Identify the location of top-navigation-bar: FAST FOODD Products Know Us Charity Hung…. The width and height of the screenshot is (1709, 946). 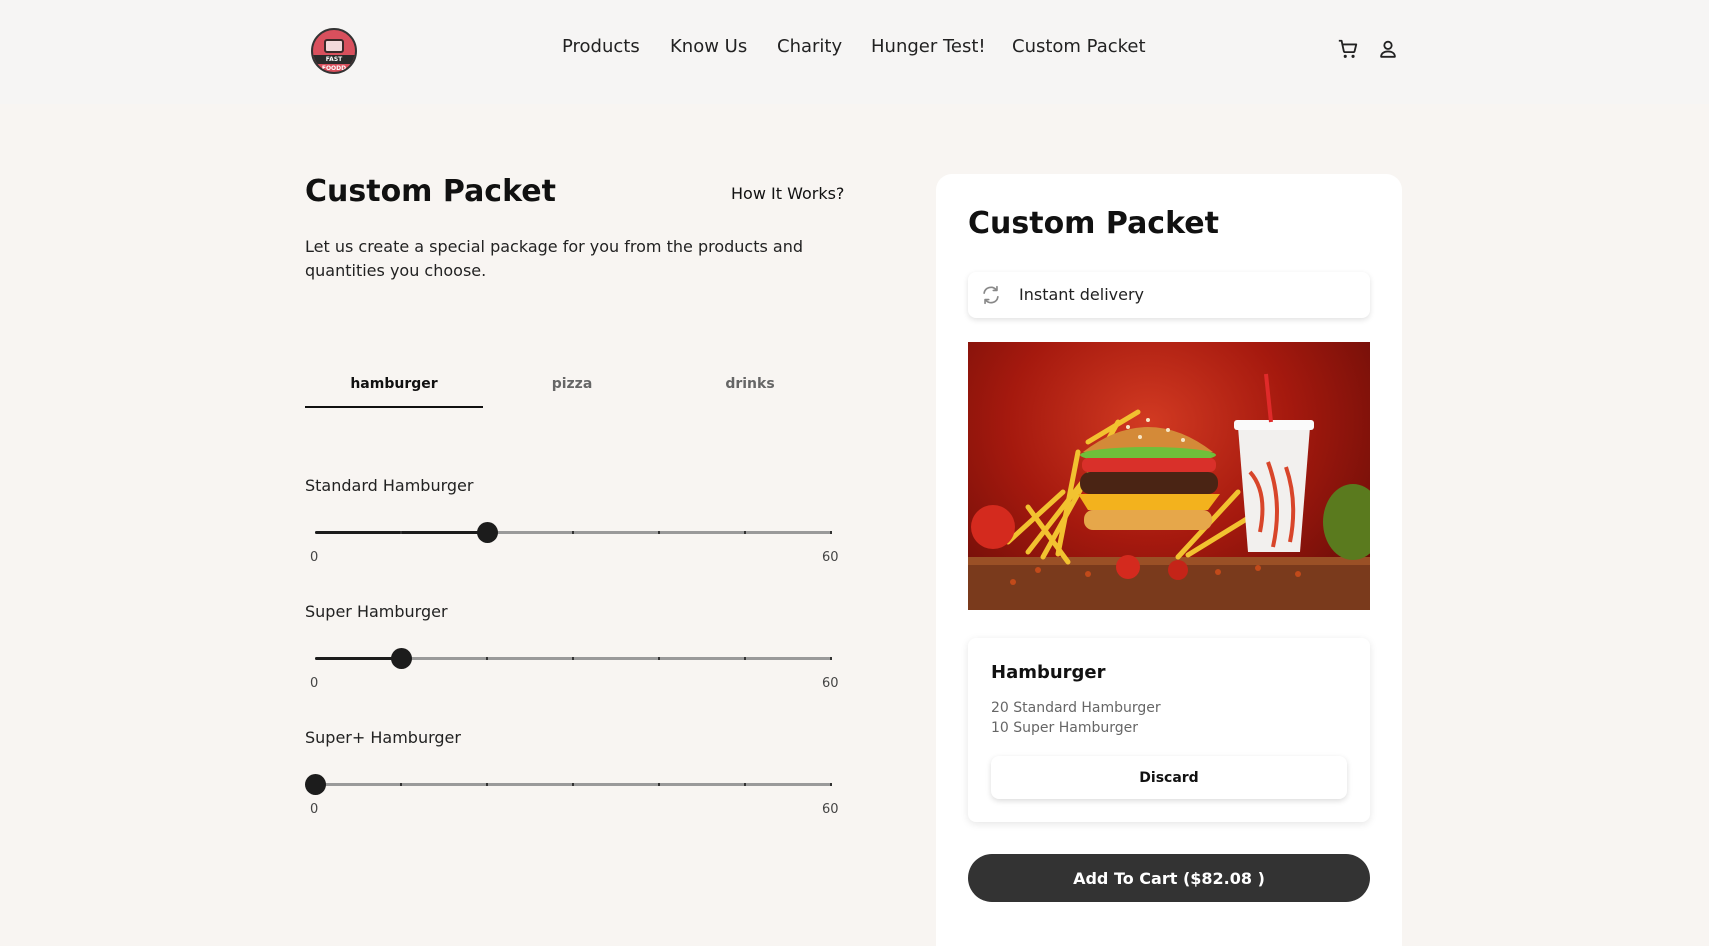
(854, 52).